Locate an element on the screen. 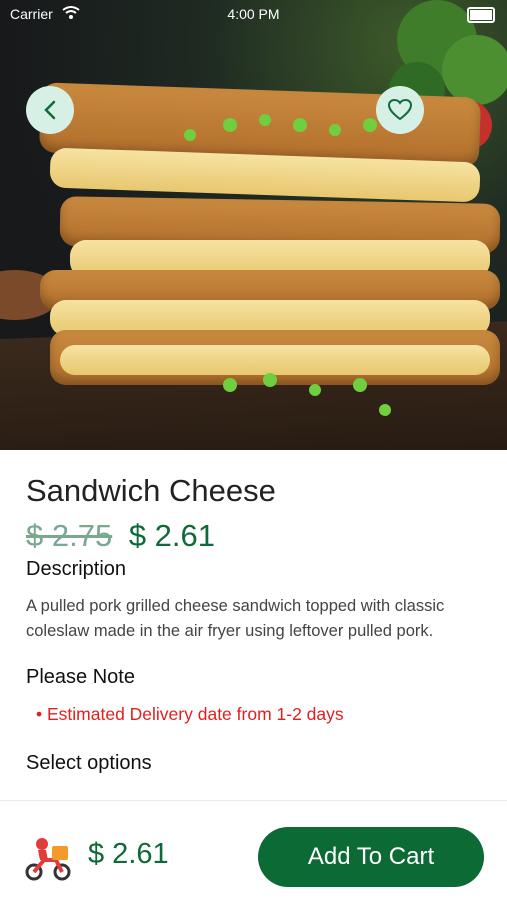 Image resolution: width=507 pixels, height=900 pixels. note-heading: Please Note is located at coordinates (80, 677).